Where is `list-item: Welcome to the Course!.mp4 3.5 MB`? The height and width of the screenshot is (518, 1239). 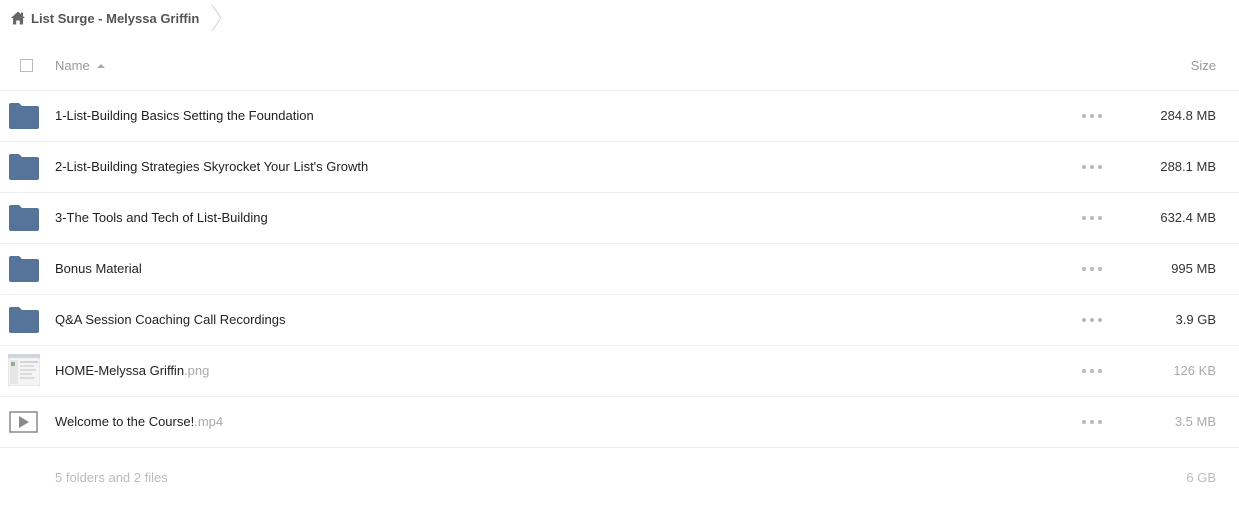
list-item: Welcome to the Course!.mp4 3.5 MB is located at coordinates (619, 422).